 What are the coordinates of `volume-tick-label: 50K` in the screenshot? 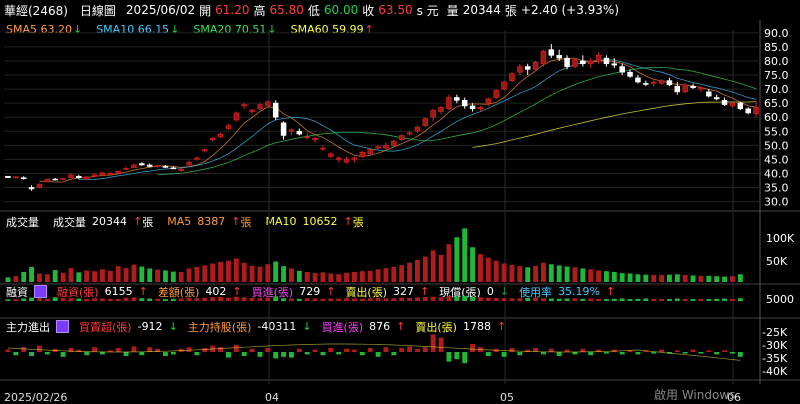 It's located at (777, 261).